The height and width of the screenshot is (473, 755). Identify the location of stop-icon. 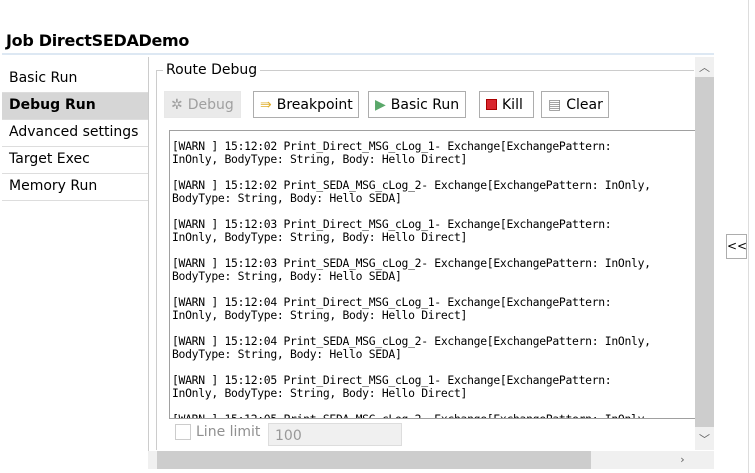
(491, 104).